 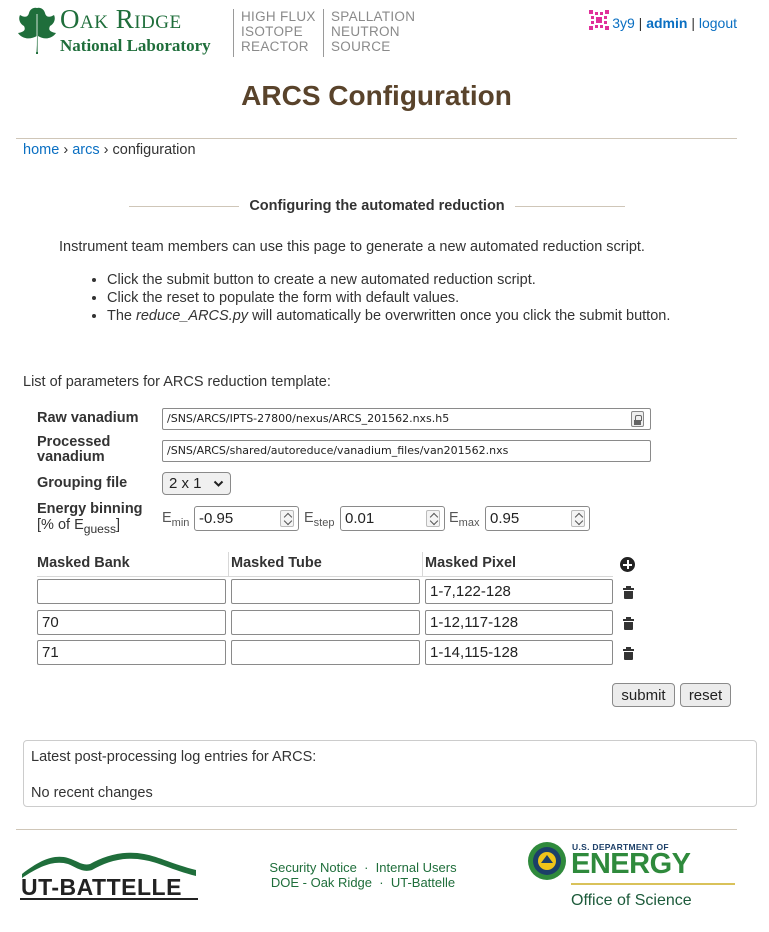 What do you see at coordinates (627, 564) in the screenshot?
I see `add-row-icon` at bounding box center [627, 564].